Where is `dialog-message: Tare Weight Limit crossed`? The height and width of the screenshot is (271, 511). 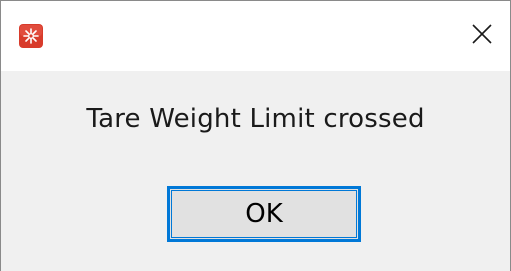 dialog-message: Tare Weight Limit crossed is located at coordinates (255, 119).